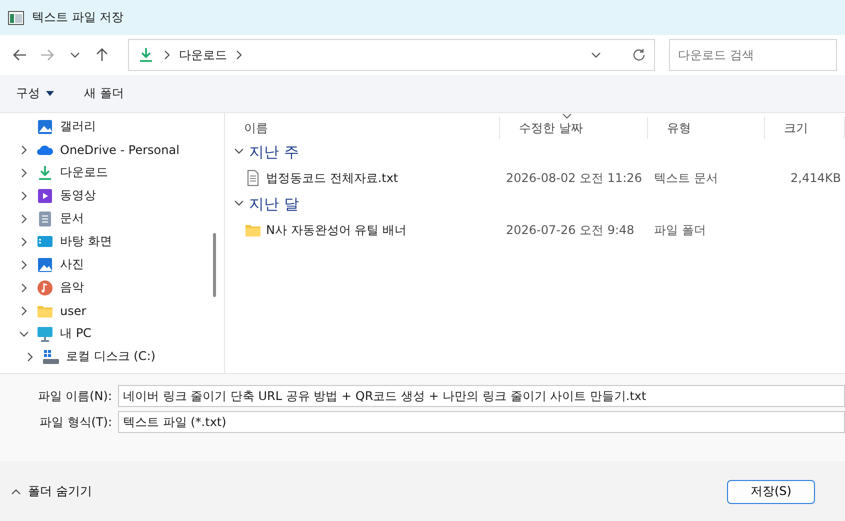 The height and width of the screenshot is (521, 845). I want to click on file-name: 법정동코드 전체자료.txt, so click(332, 178).